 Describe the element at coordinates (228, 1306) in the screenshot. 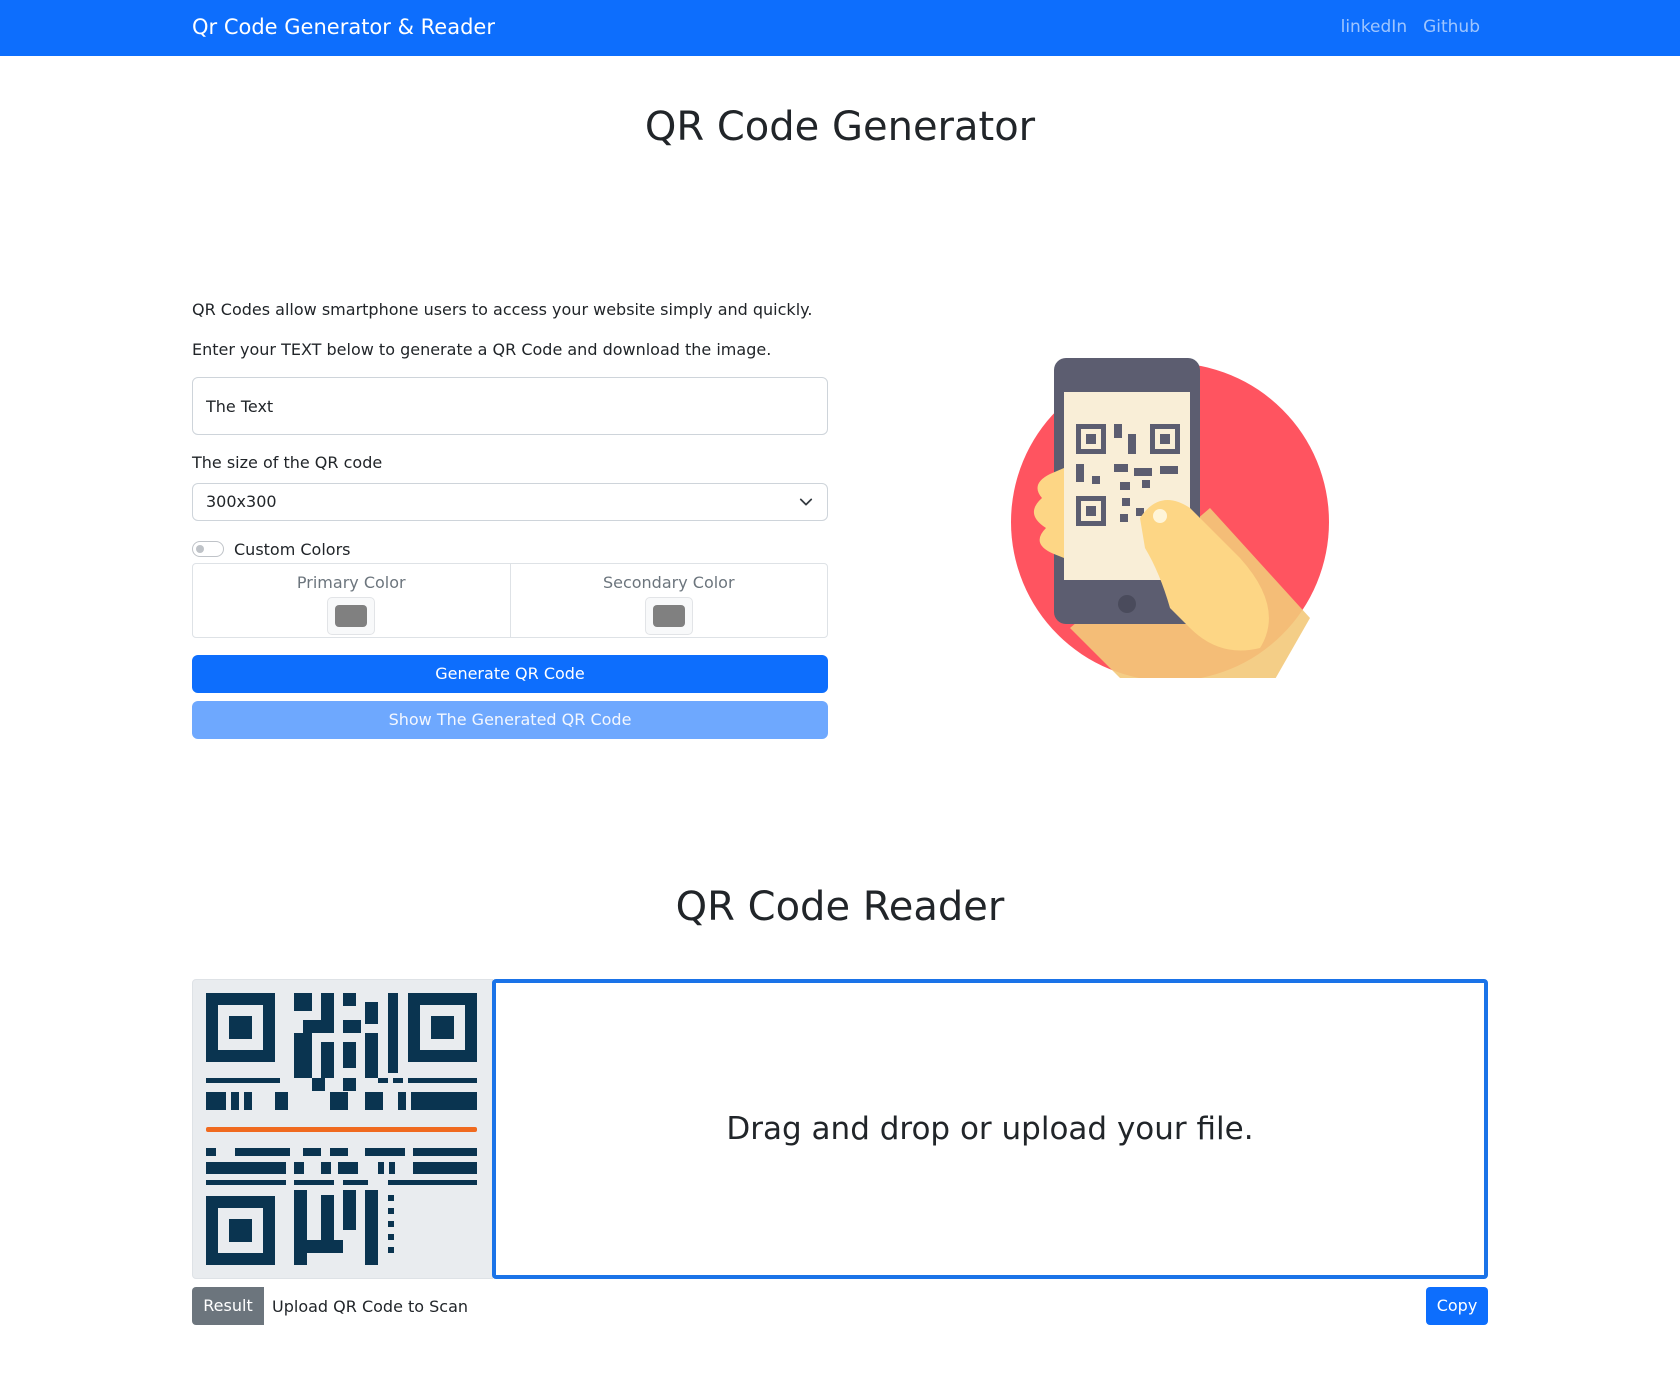

I see `result-label: Result` at that location.